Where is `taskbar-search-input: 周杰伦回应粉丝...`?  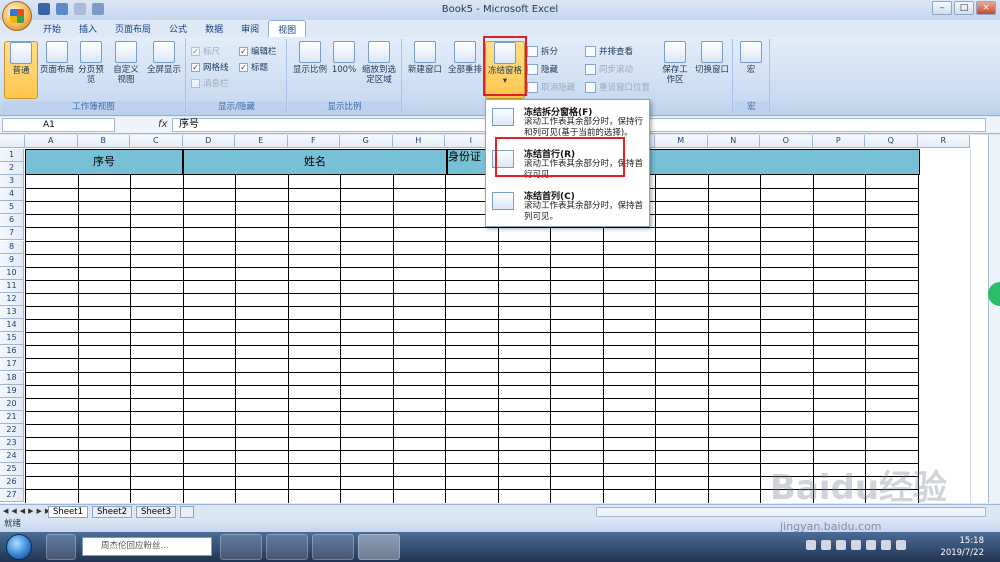
taskbar-search-input: 周杰伦回应粉丝... is located at coordinates (147, 546).